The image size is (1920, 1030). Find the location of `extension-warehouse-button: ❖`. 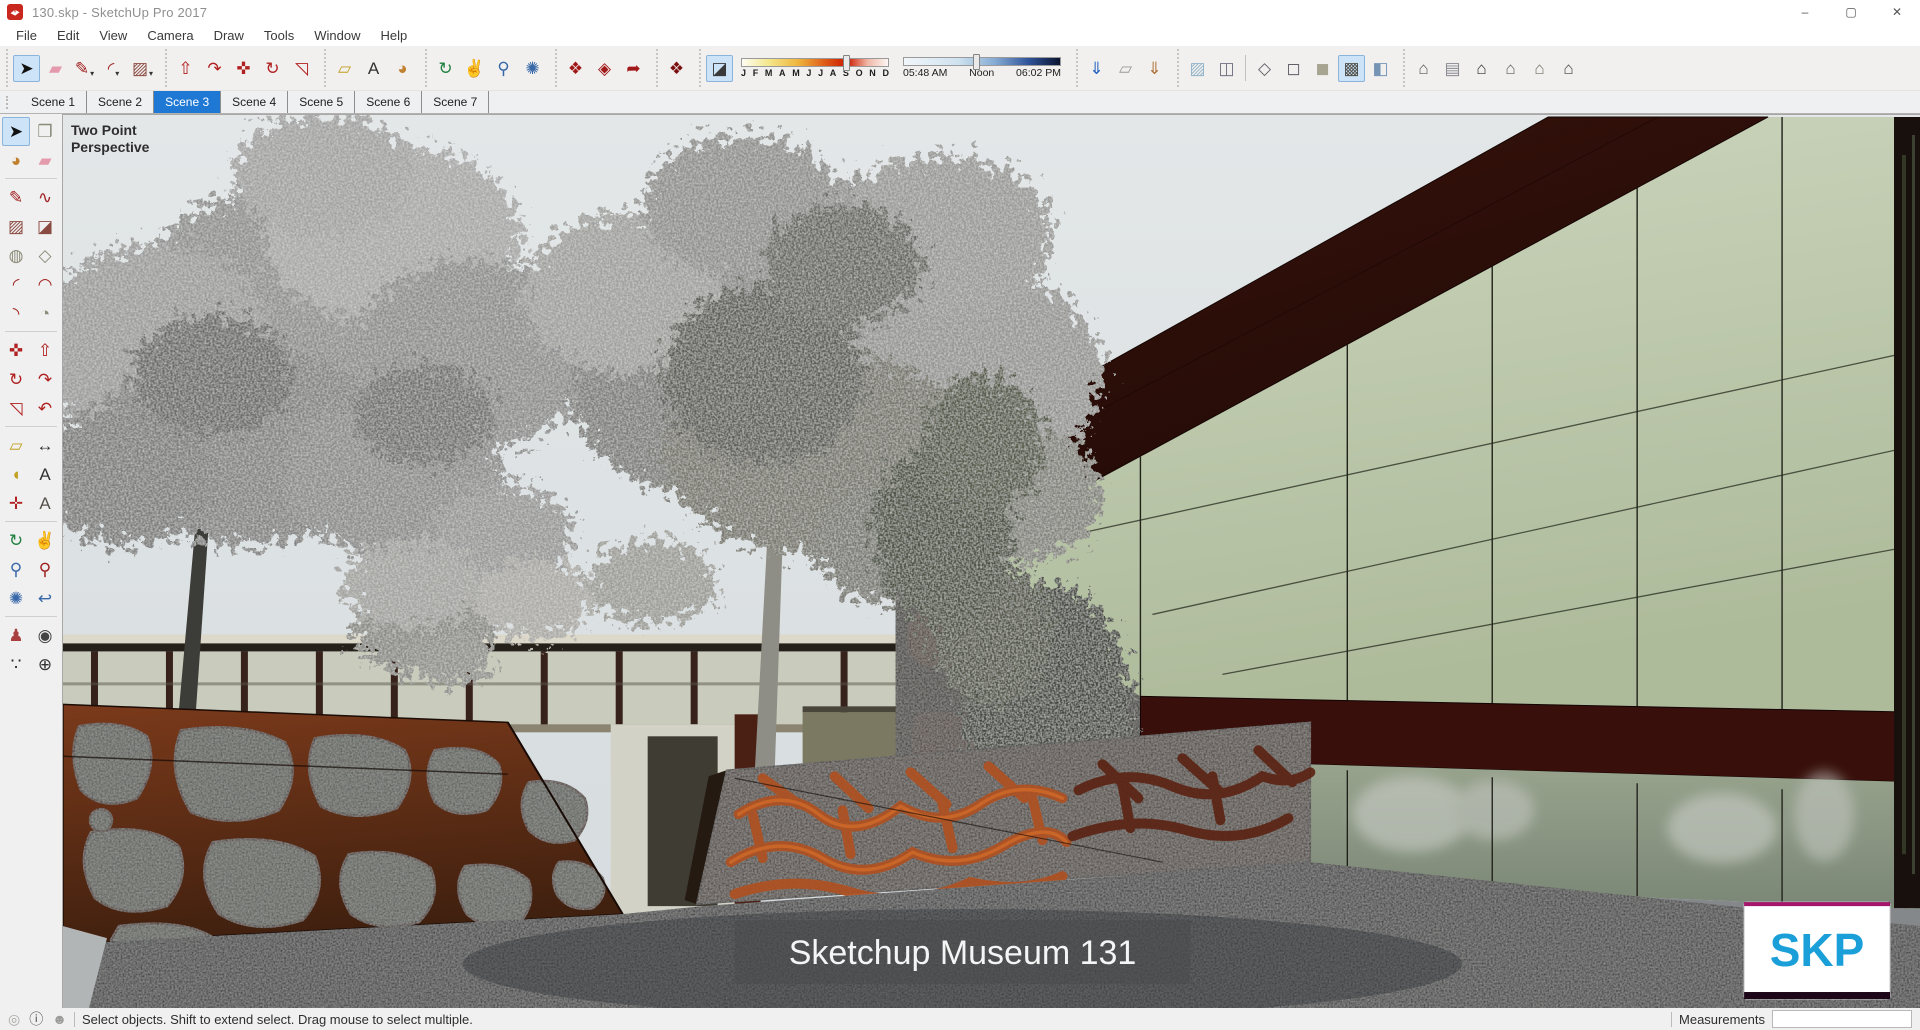

extension-warehouse-button: ❖ is located at coordinates (575, 68).